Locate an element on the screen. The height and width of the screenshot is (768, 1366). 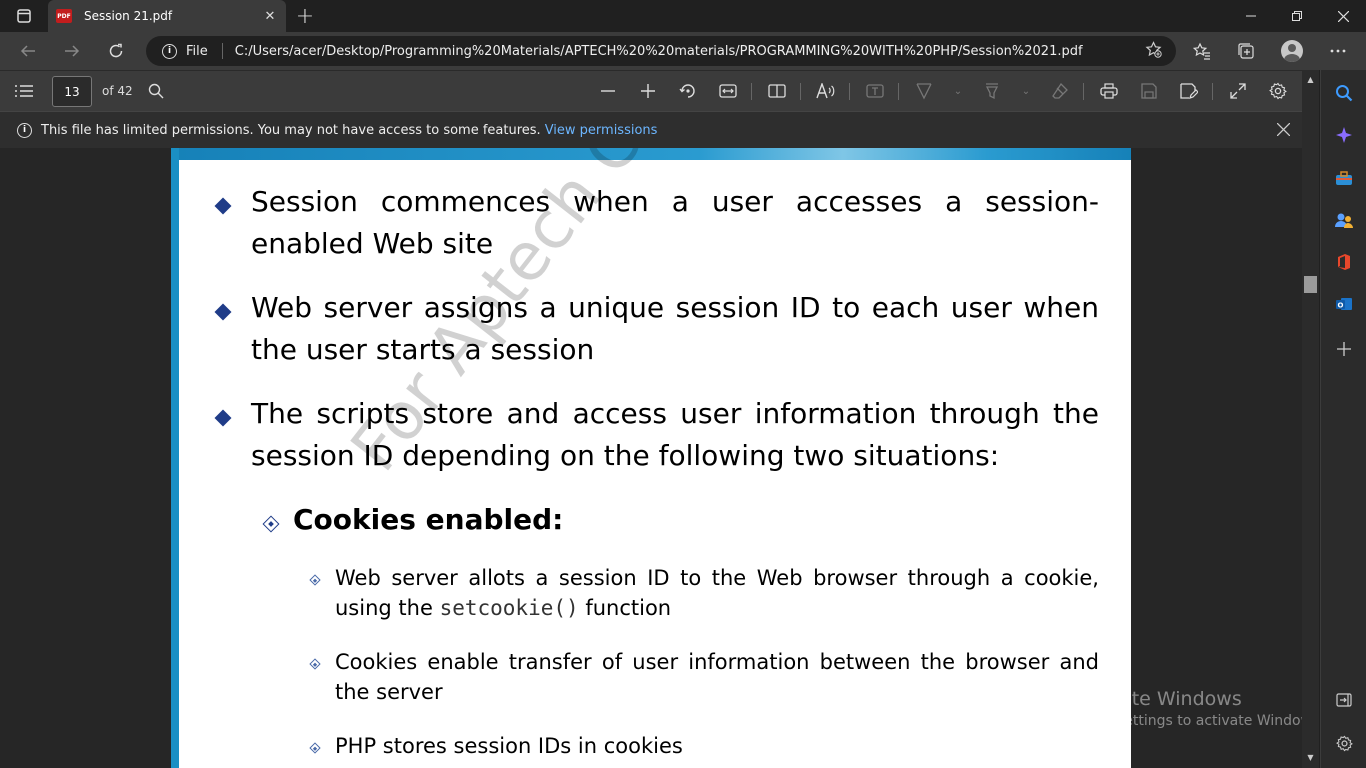
favorites-icon is located at coordinates (1201, 51).